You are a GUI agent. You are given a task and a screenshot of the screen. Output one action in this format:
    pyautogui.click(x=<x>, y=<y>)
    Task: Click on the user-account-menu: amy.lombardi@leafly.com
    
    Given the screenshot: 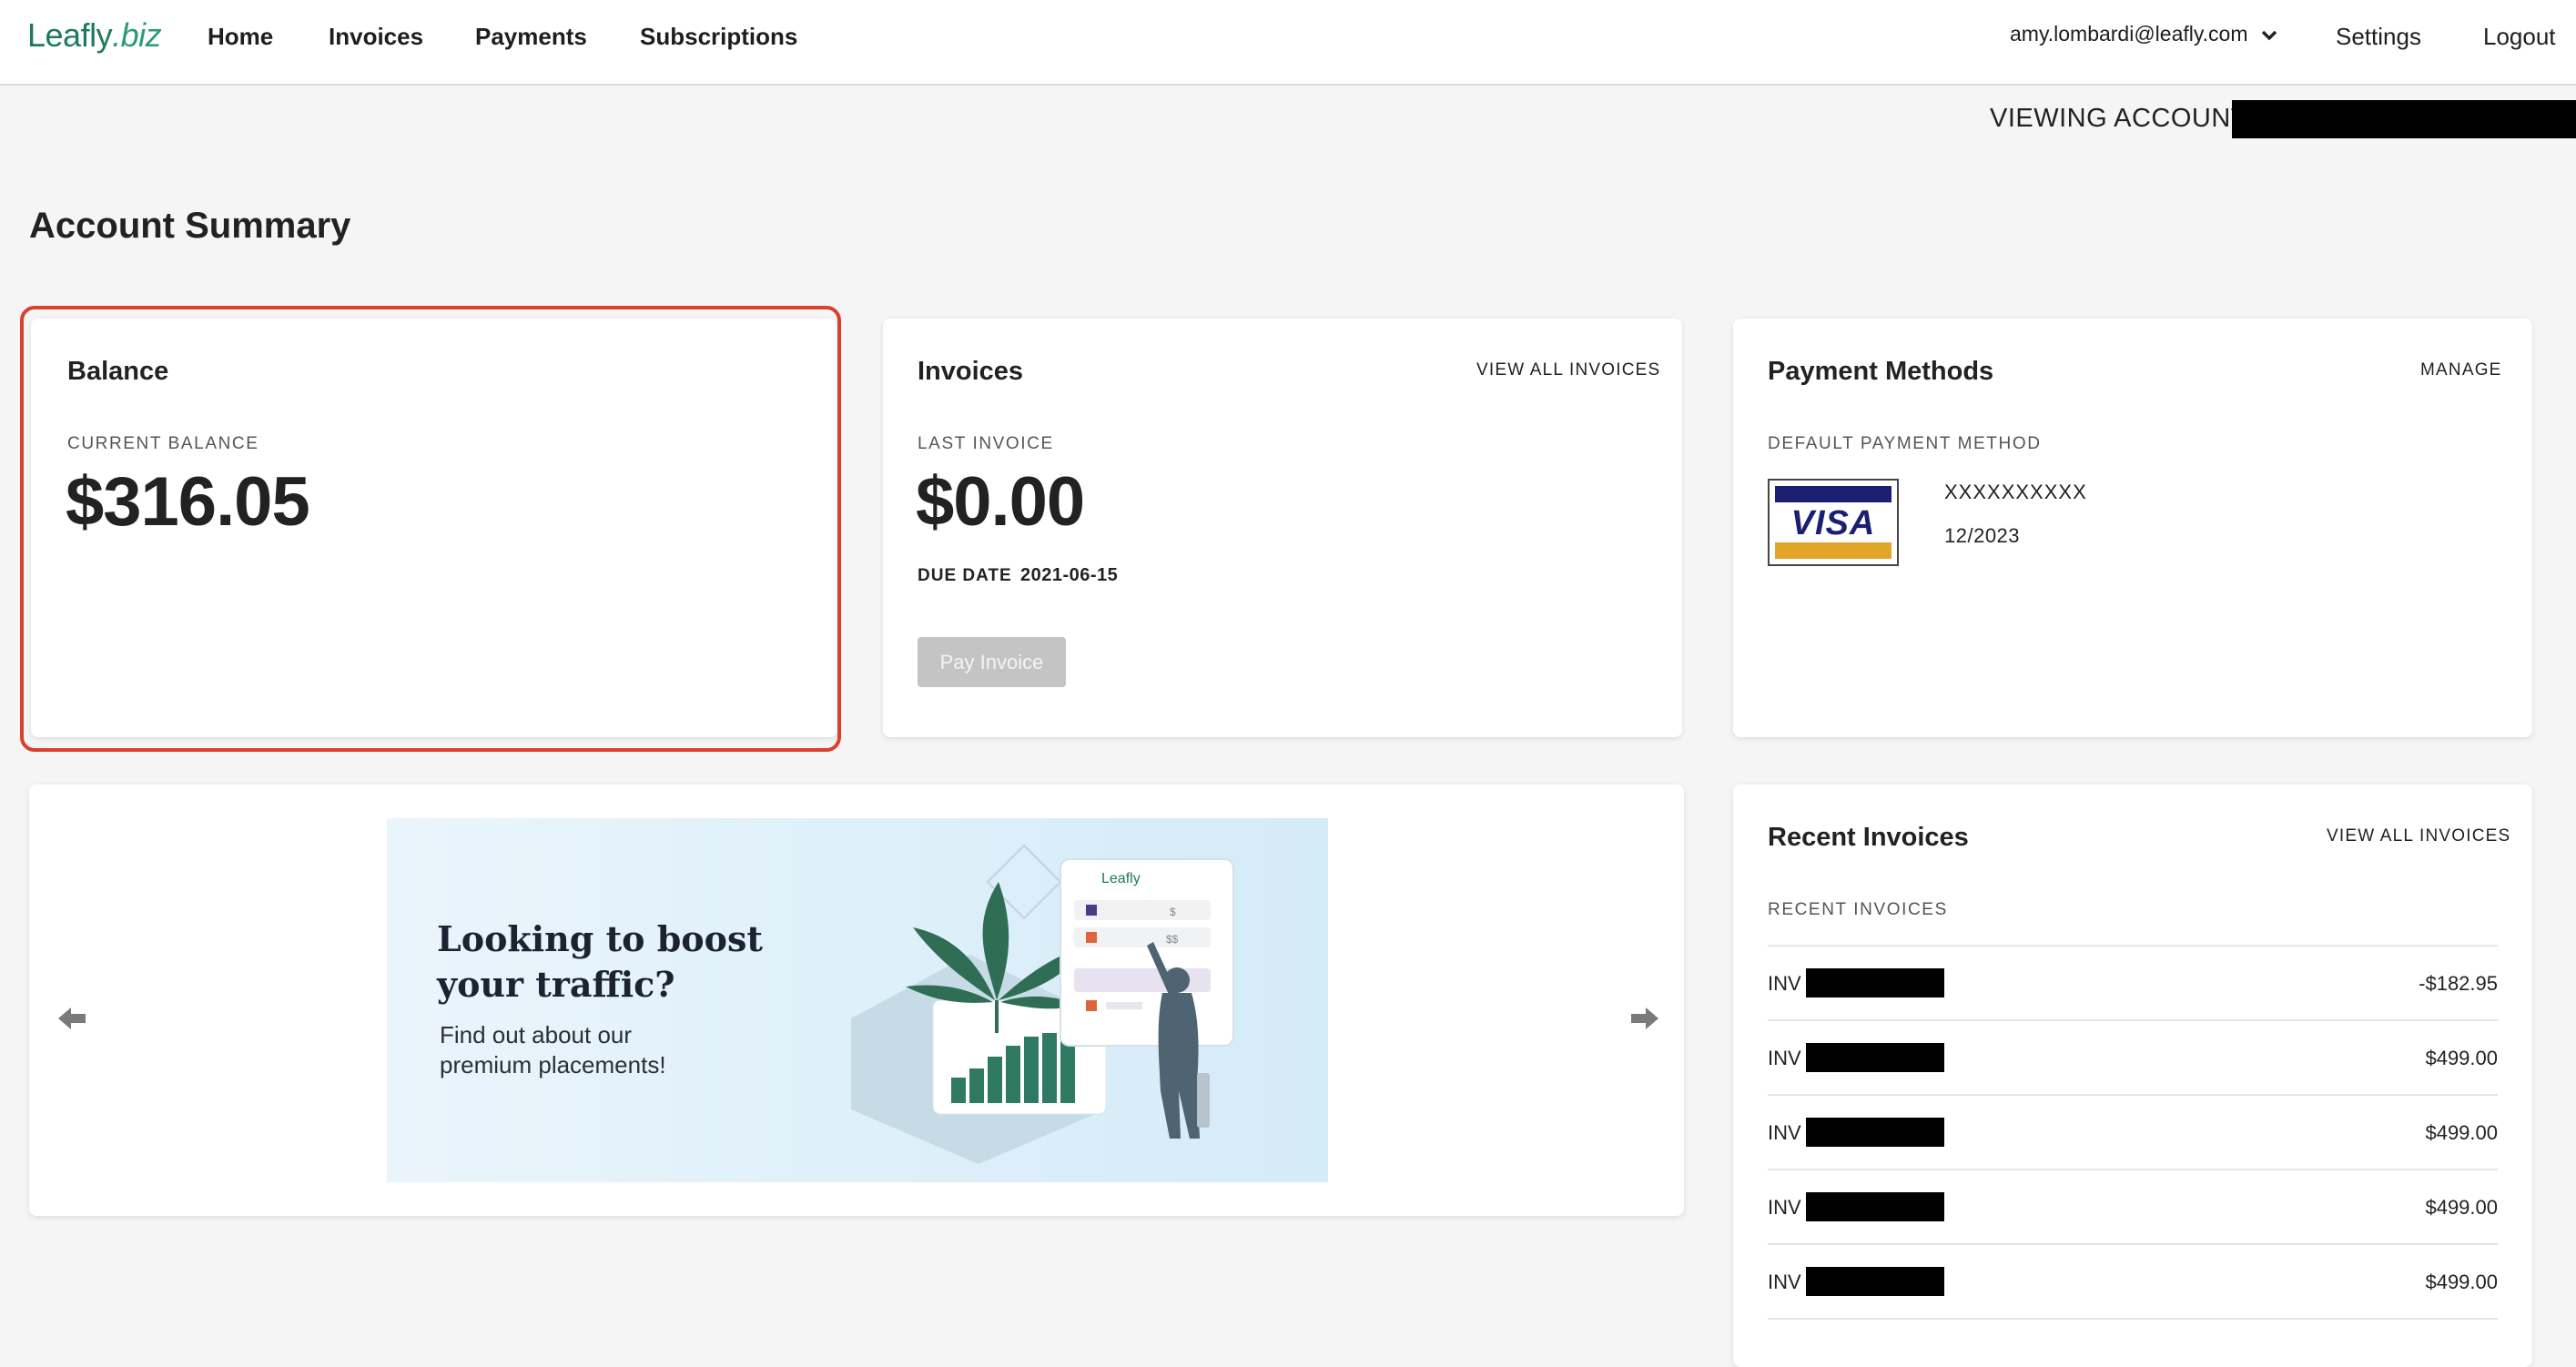 What is the action you would take?
    pyautogui.click(x=2143, y=34)
    